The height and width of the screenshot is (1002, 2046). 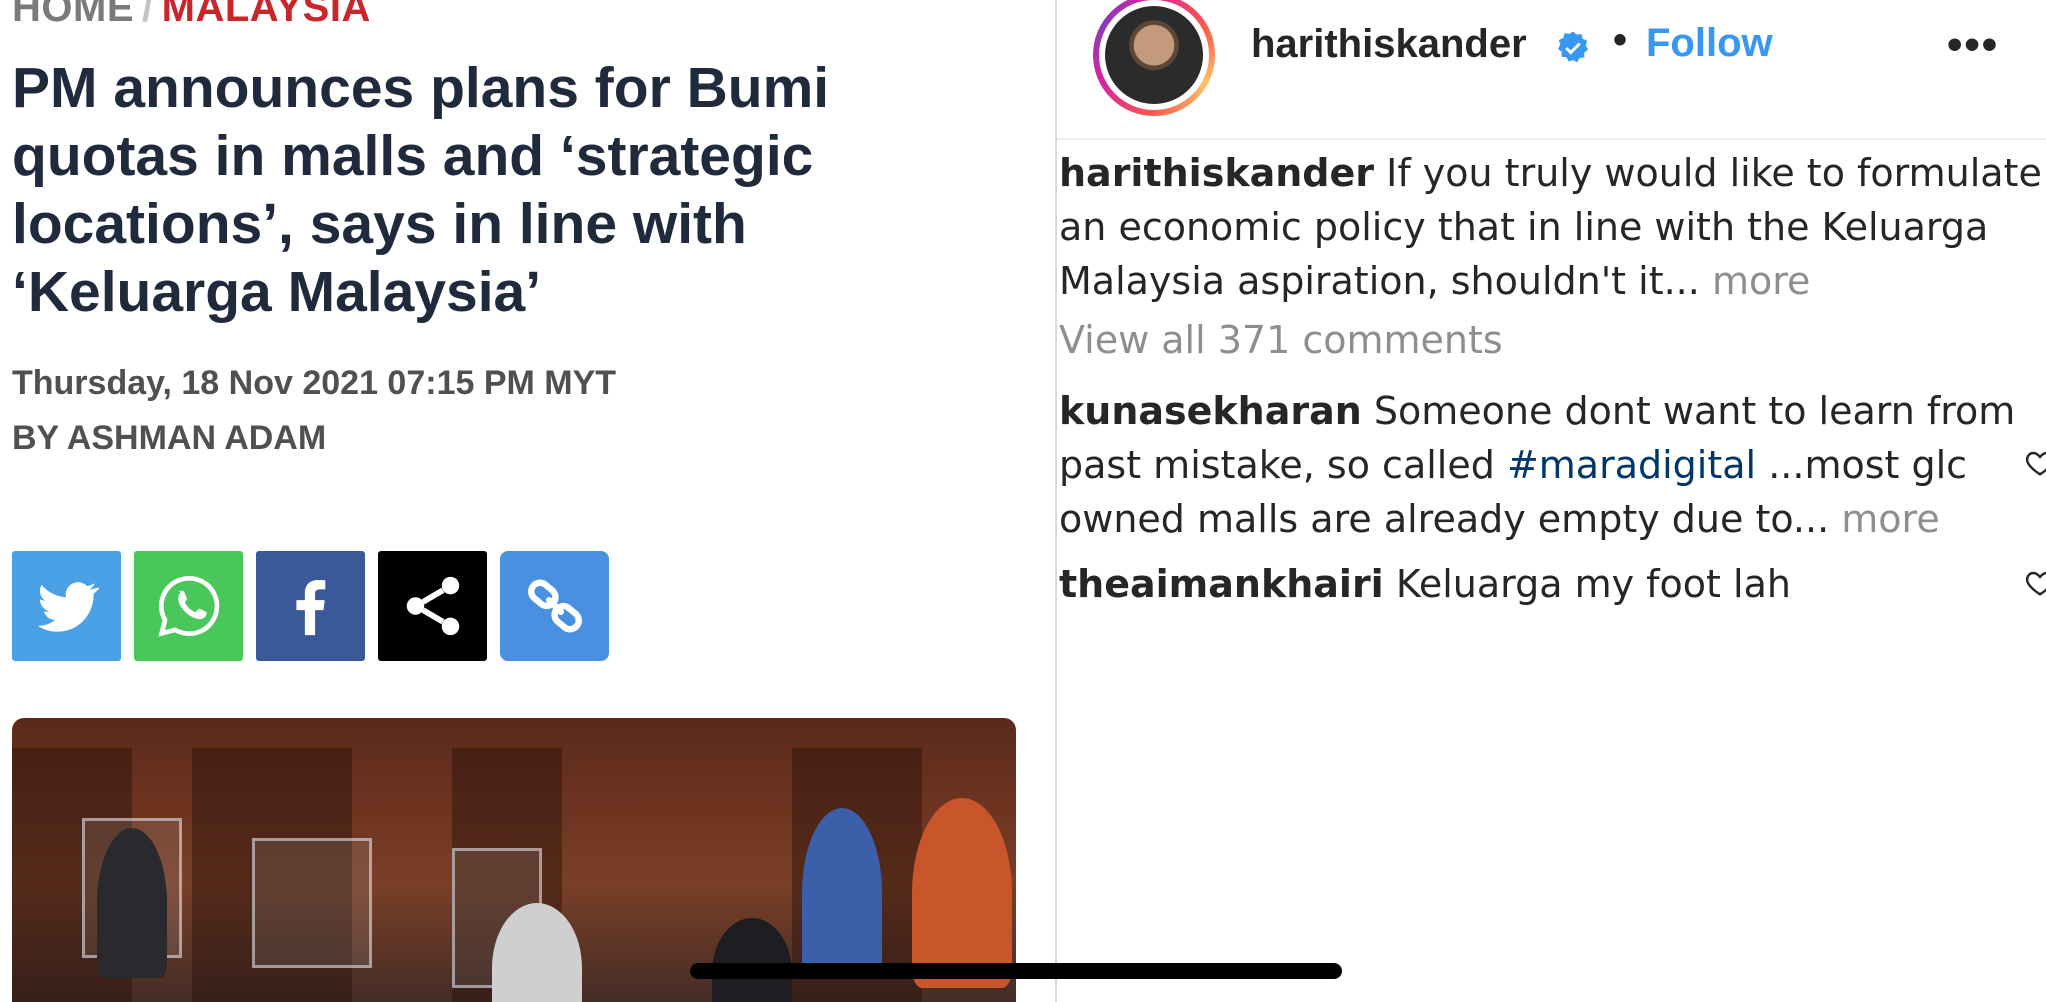 I want to click on caption-username: harithiskander, so click(x=1216, y=173).